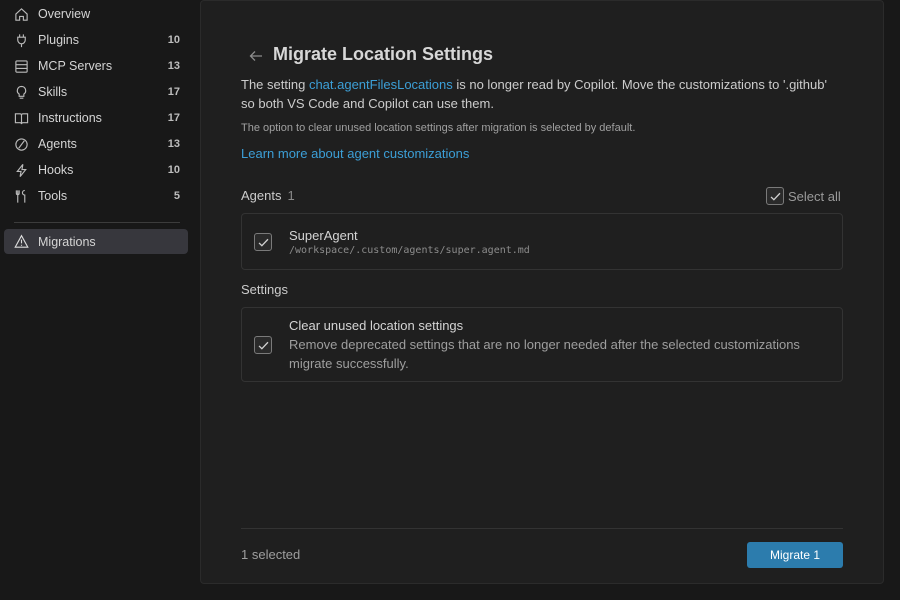  What do you see at coordinates (355, 153) in the screenshot?
I see `learn-more-link: Learn more about agent customizations` at bounding box center [355, 153].